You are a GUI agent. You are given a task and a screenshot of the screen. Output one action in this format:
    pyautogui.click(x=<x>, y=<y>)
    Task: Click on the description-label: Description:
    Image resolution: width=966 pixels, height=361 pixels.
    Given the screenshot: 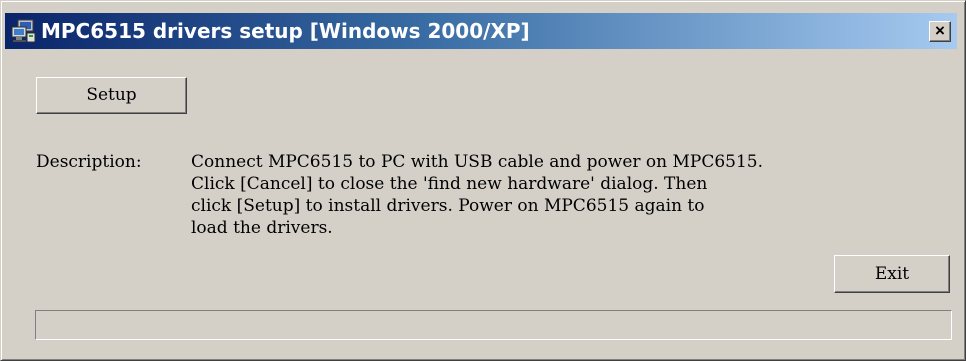 What is the action you would take?
    pyautogui.click(x=89, y=162)
    